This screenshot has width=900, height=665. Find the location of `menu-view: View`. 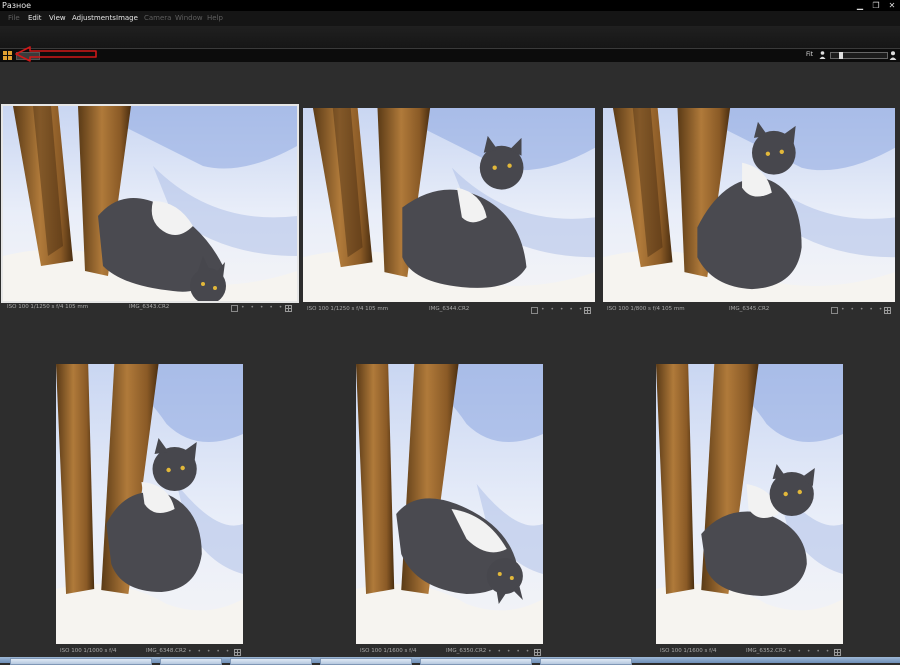

menu-view: View is located at coordinates (57, 18).